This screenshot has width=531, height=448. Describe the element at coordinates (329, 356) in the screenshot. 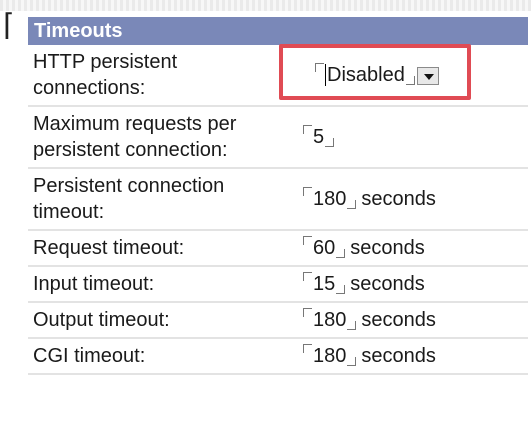

I see `cgi-timeout-input: 180` at that location.